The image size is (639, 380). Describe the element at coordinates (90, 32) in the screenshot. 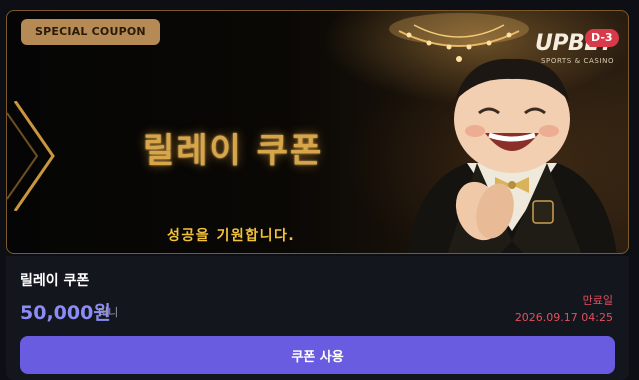

I see `special-coupon-badge: SPECIAL COUPON` at that location.